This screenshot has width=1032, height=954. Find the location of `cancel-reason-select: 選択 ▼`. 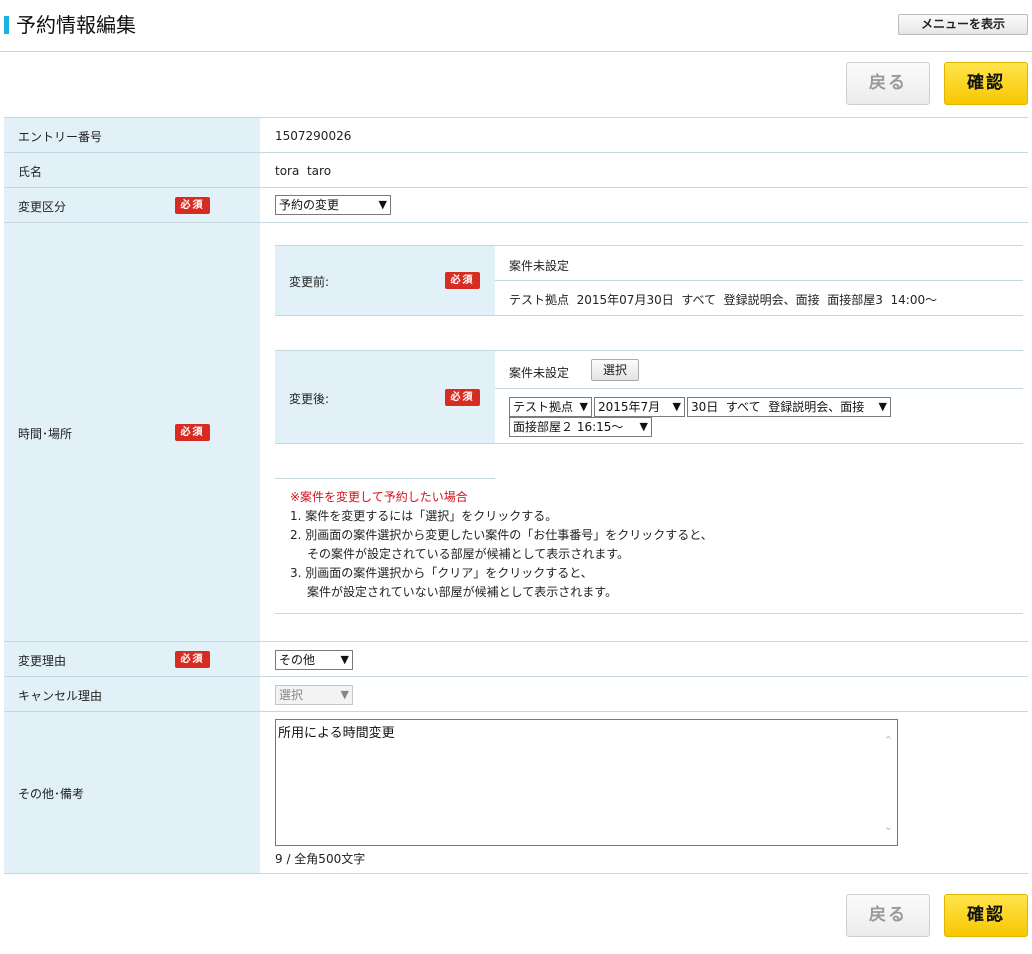

cancel-reason-select: 選択 ▼ is located at coordinates (314, 695).